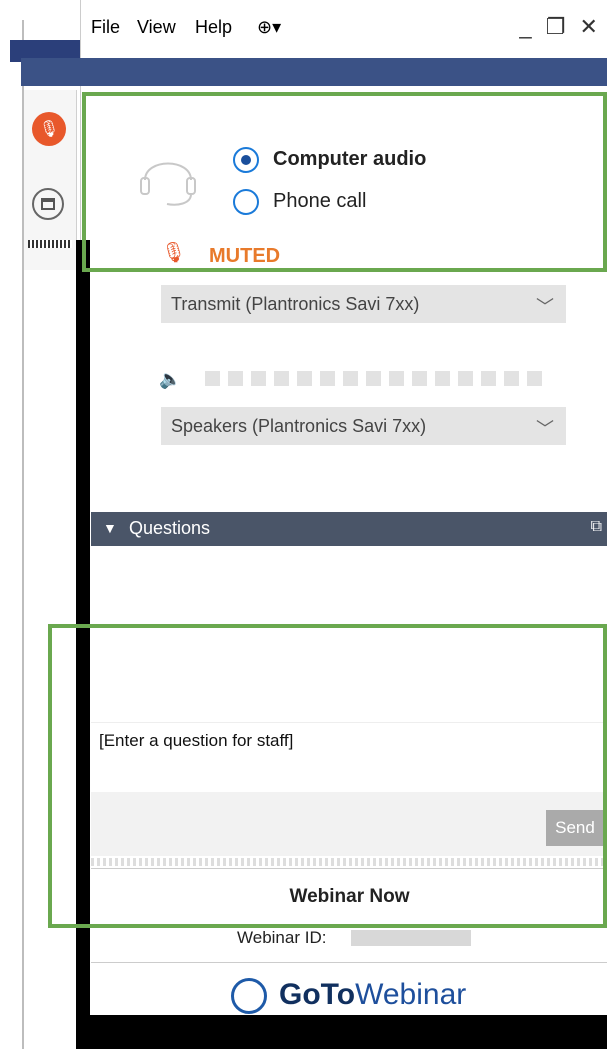  I want to click on speaker-level-meter, so click(373, 378).